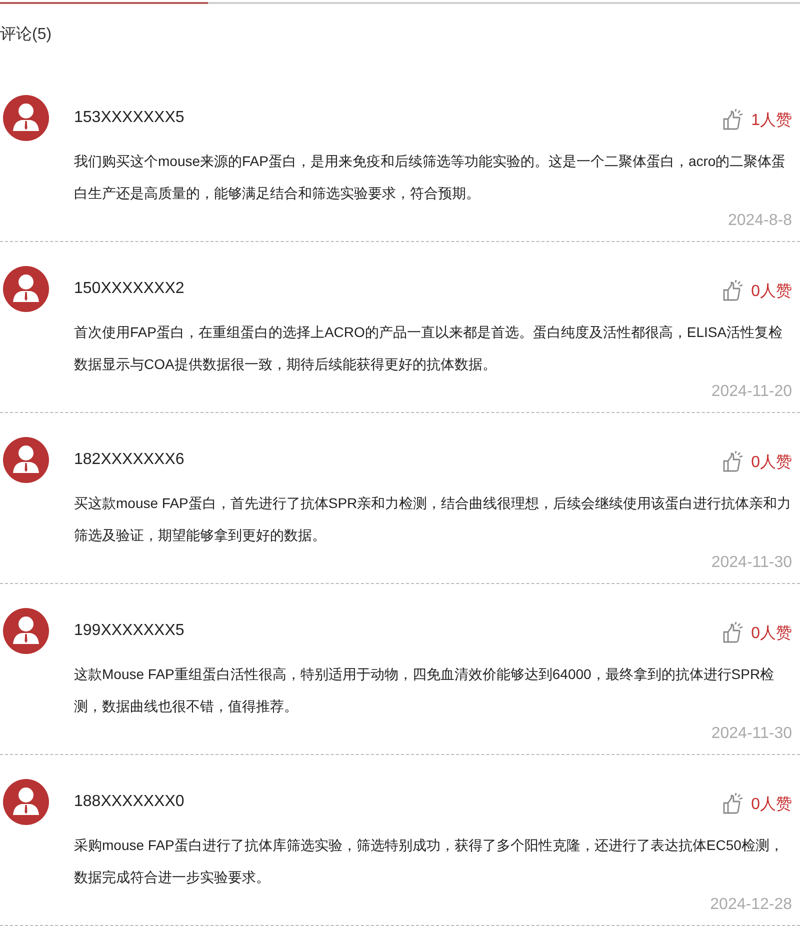 The height and width of the screenshot is (926, 800). What do you see at coordinates (756, 120) in the screenshot?
I see `like-button: 1人赞` at bounding box center [756, 120].